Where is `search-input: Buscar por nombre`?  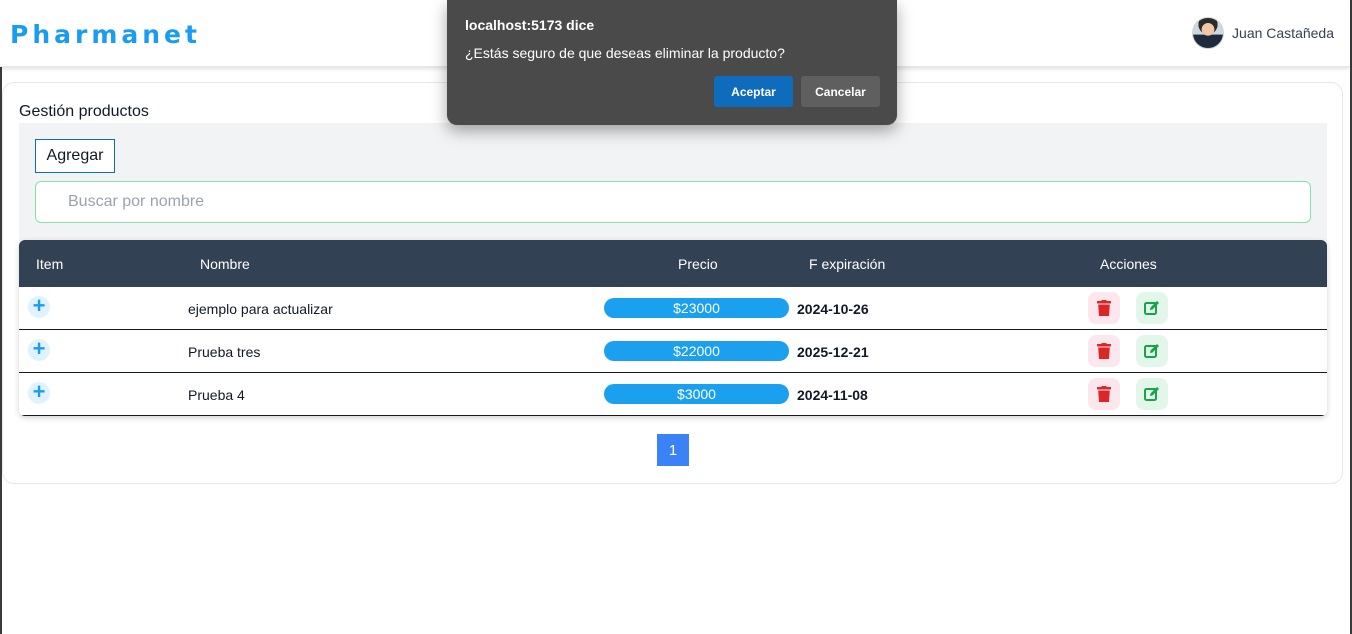 search-input: Buscar por nombre is located at coordinates (673, 202).